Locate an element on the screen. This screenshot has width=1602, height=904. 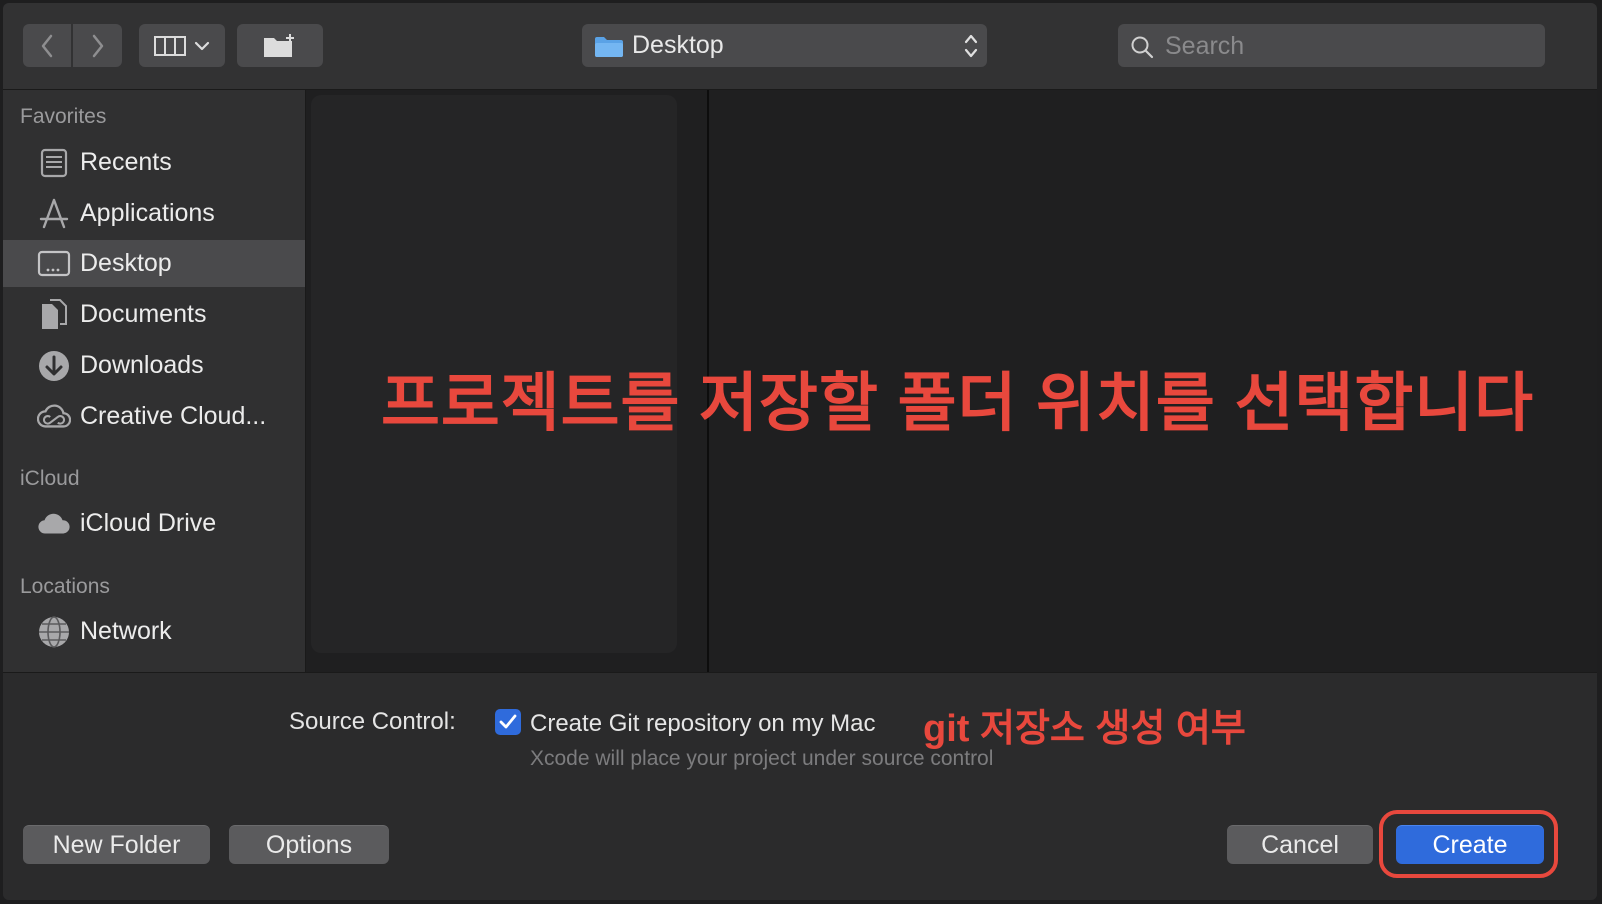
icloud-icon is located at coordinates (54, 524).